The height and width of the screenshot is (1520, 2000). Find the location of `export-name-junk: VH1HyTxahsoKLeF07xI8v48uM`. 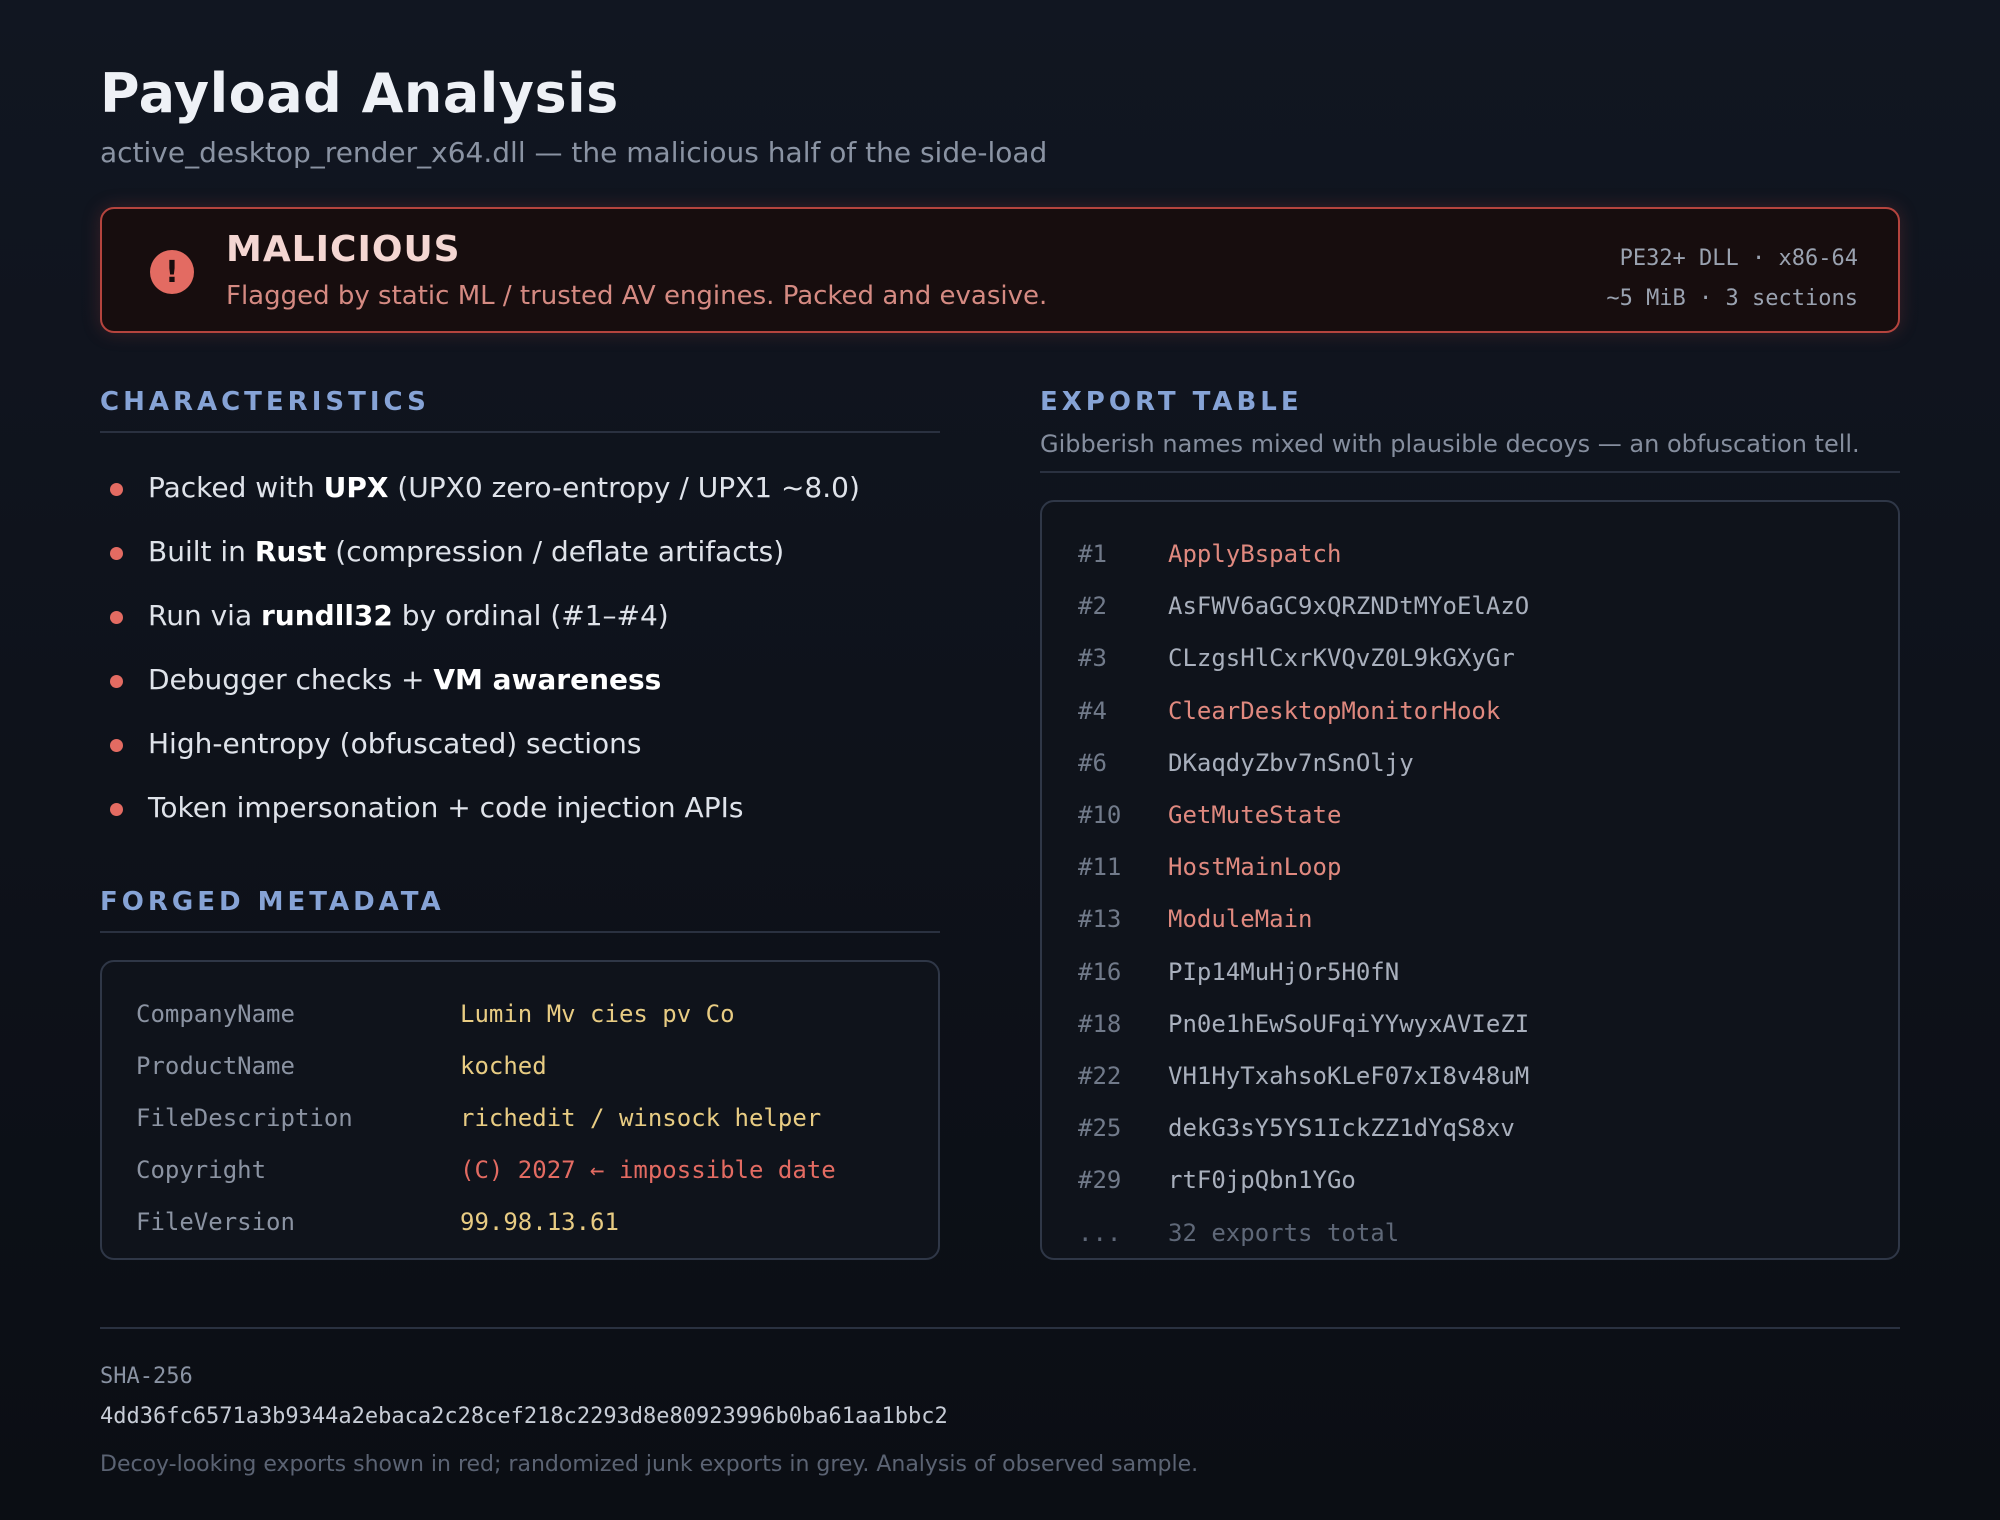

export-name-junk: VH1HyTxahsoKLeF07xI8v48uM is located at coordinates (1349, 1075).